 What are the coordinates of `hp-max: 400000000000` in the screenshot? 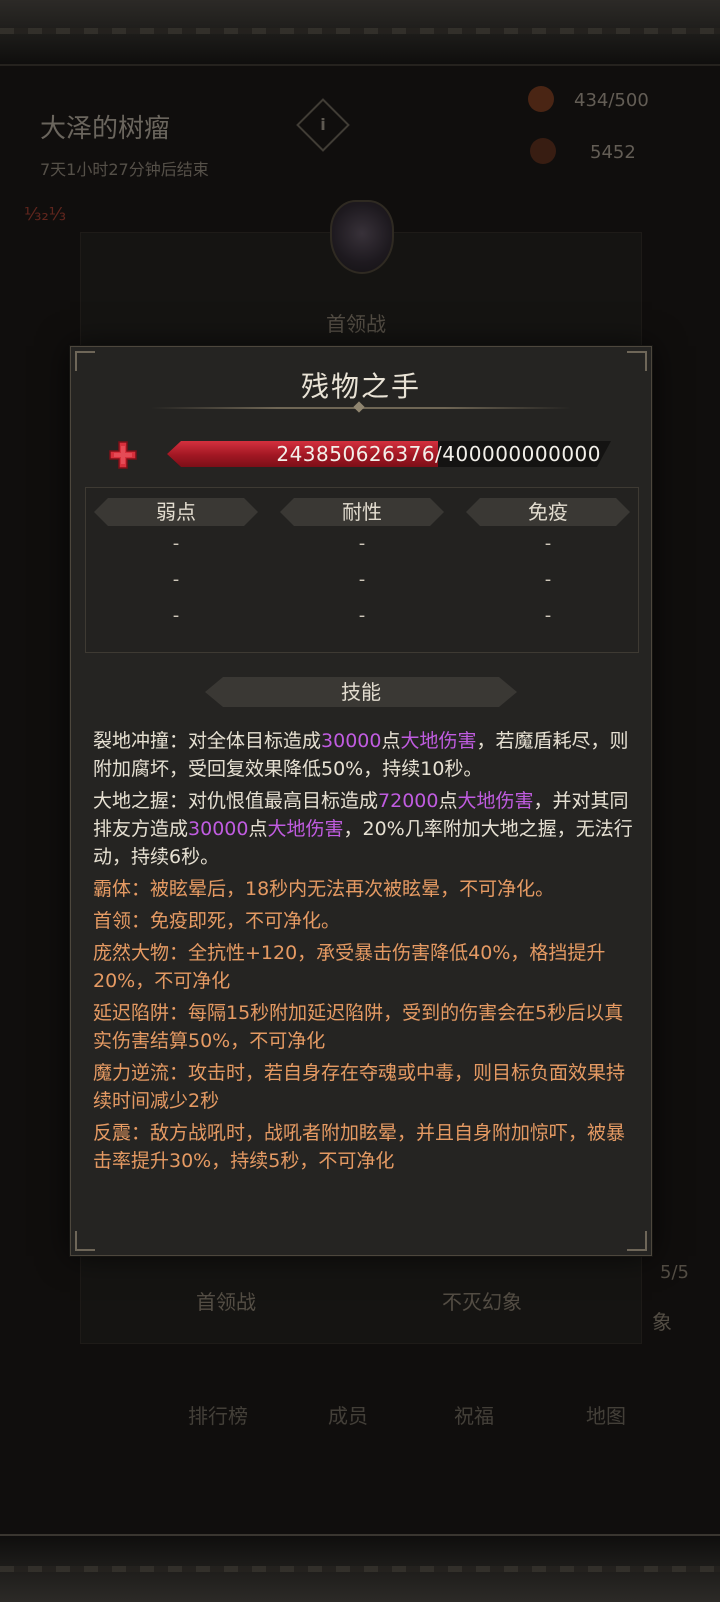 It's located at (521, 454).